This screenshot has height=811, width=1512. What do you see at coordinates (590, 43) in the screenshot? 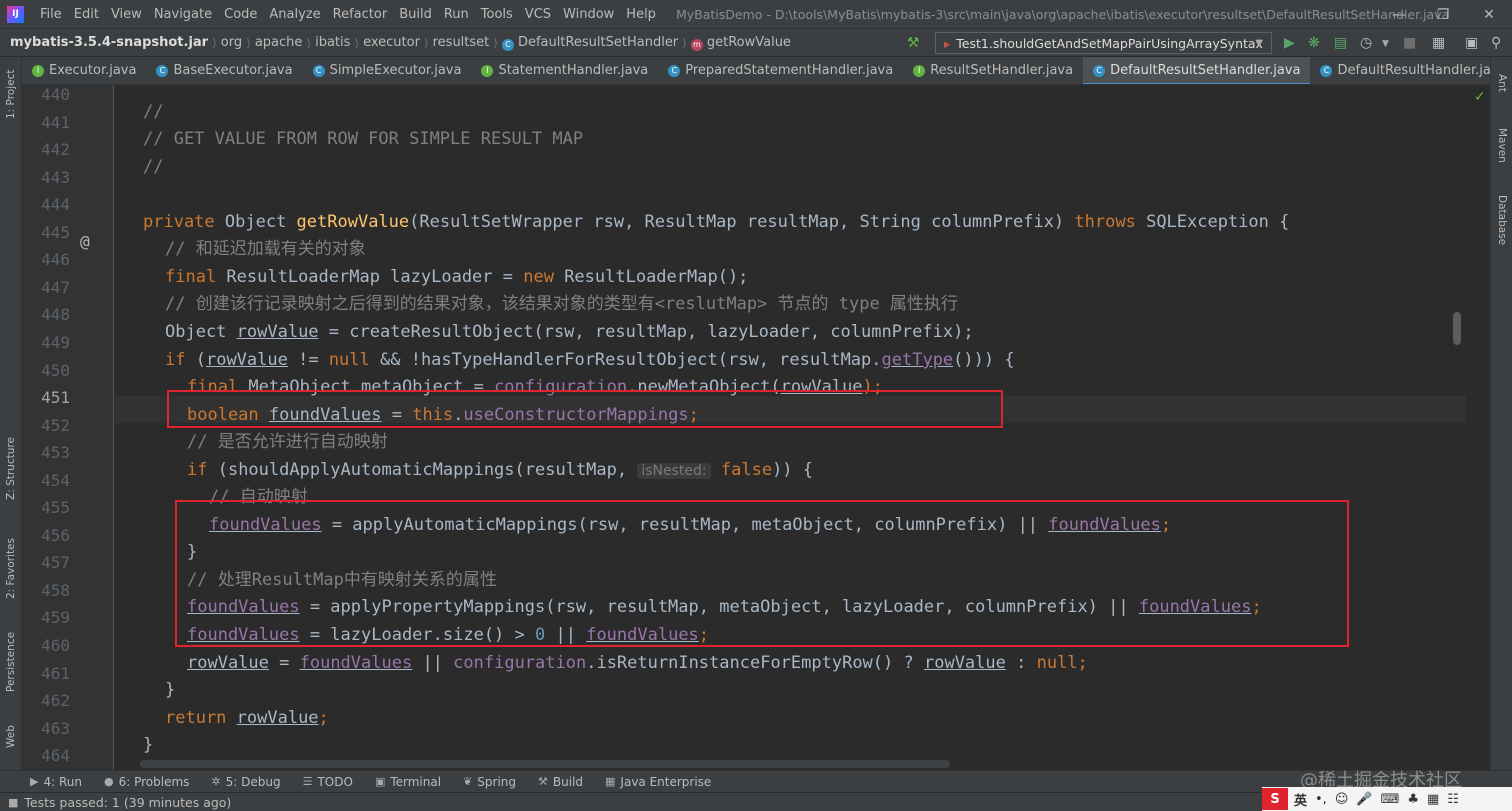
I see `breadcrumb-class: C DefaultResultSetHandler` at bounding box center [590, 43].